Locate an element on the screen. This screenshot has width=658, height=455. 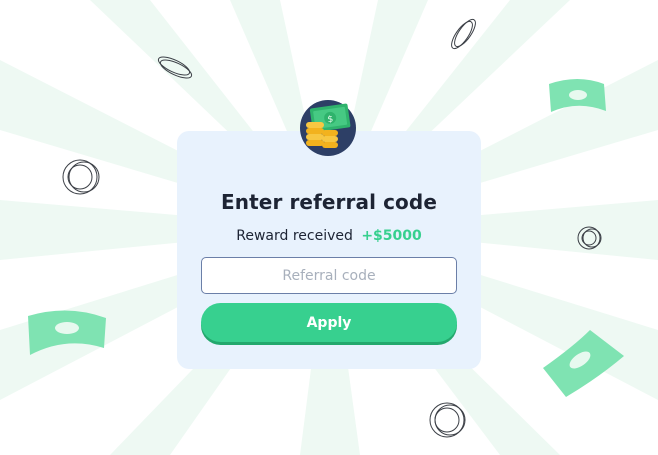
referral-code-input is located at coordinates (329, 275).